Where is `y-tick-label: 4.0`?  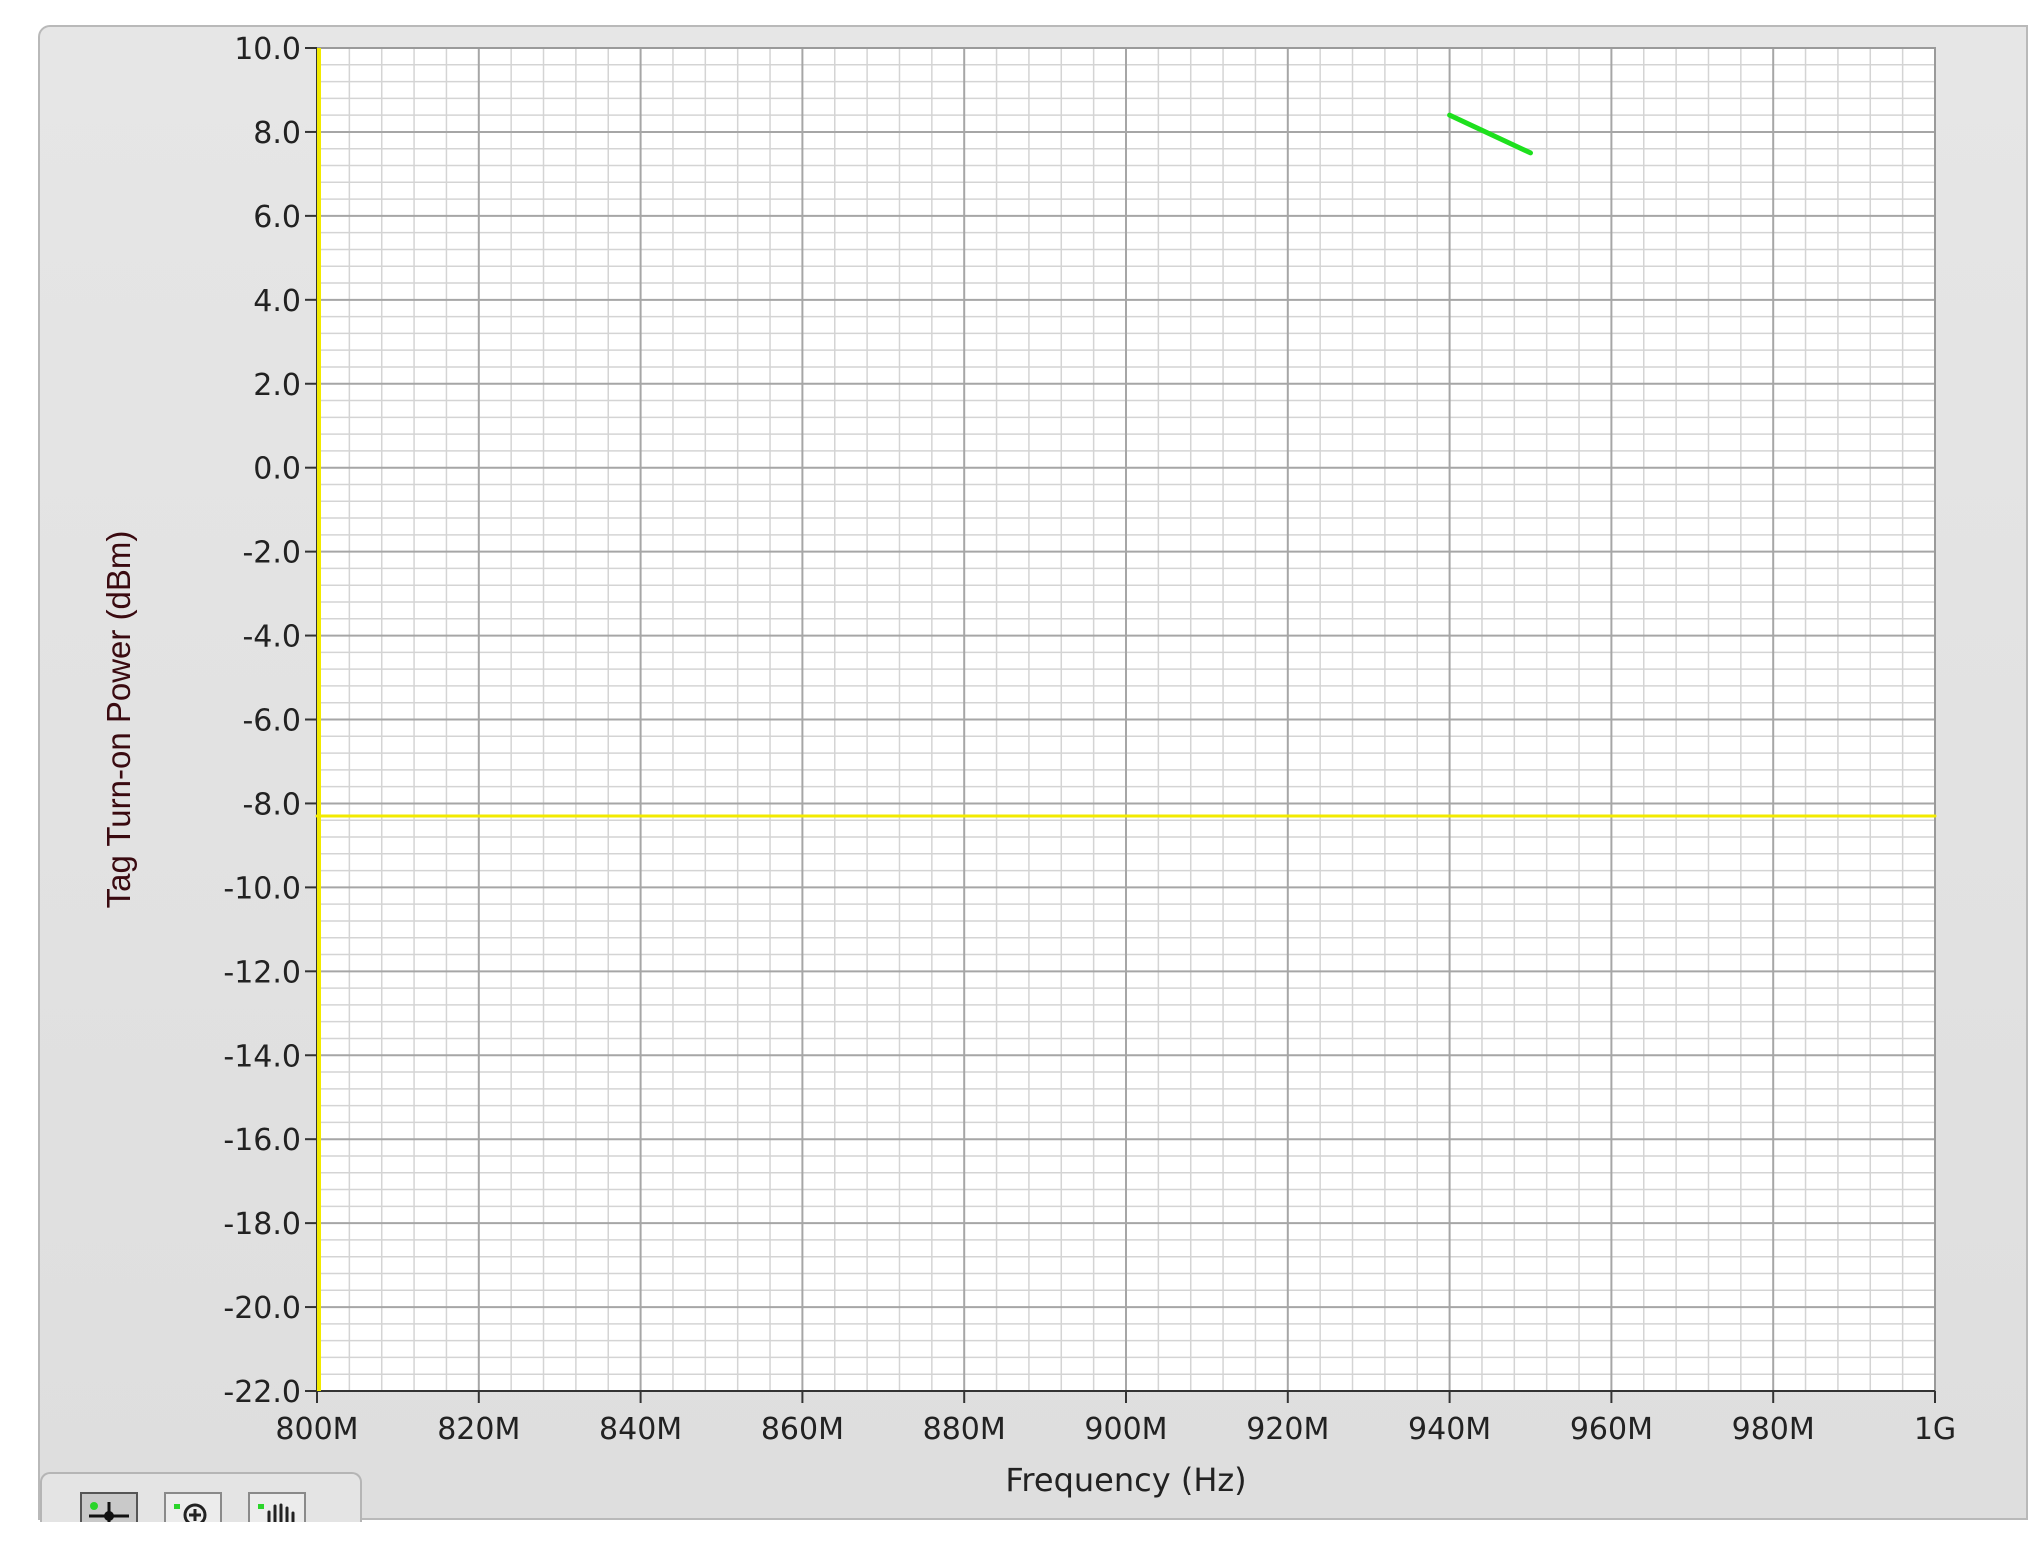
y-tick-label: 4.0 is located at coordinates (277, 301).